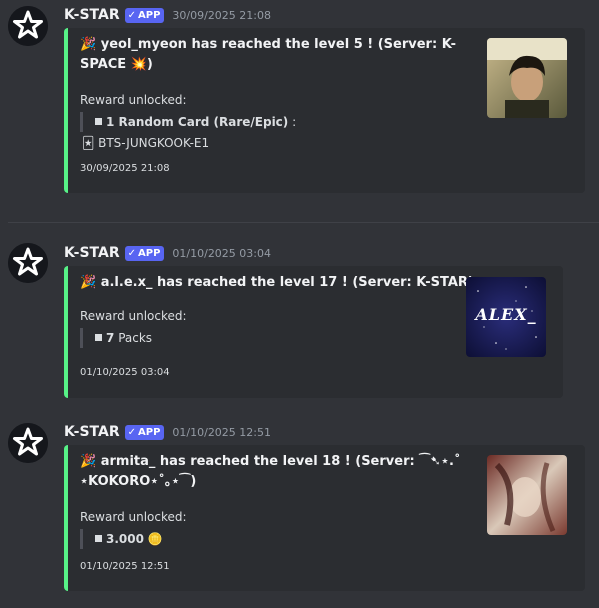  Describe the element at coordinates (221, 253) in the screenshot. I see `timestamp: 01/10/2025 03:04` at that location.